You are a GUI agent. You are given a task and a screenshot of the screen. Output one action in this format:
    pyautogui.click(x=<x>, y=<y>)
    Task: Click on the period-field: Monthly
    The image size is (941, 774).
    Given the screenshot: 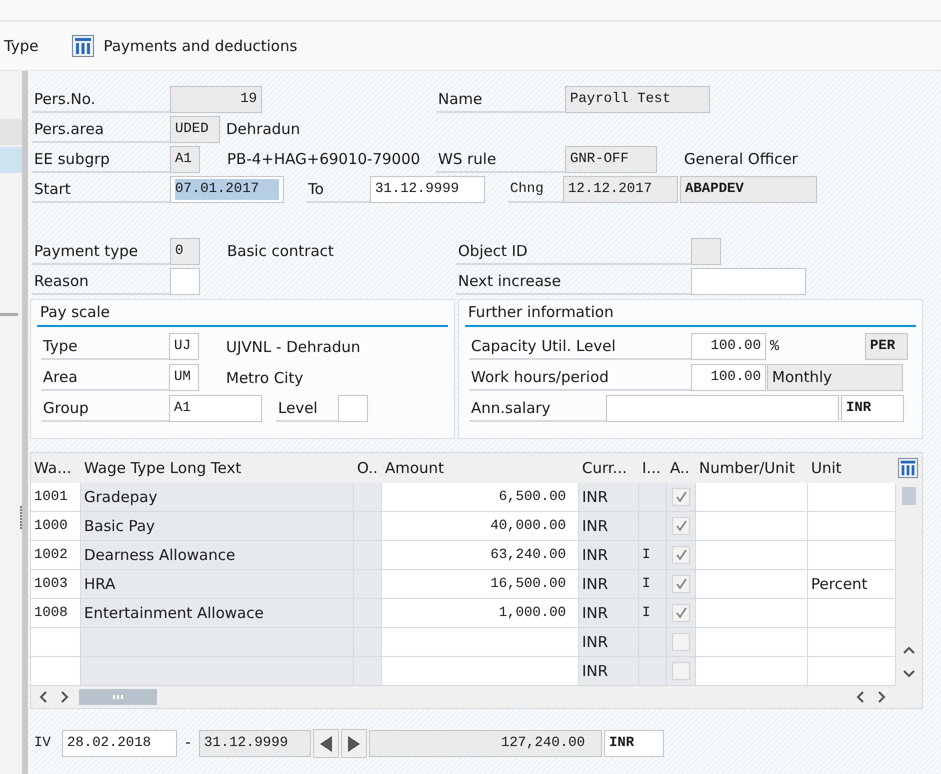 What is the action you would take?
    pyautogui.click(x=835, y=377)
    